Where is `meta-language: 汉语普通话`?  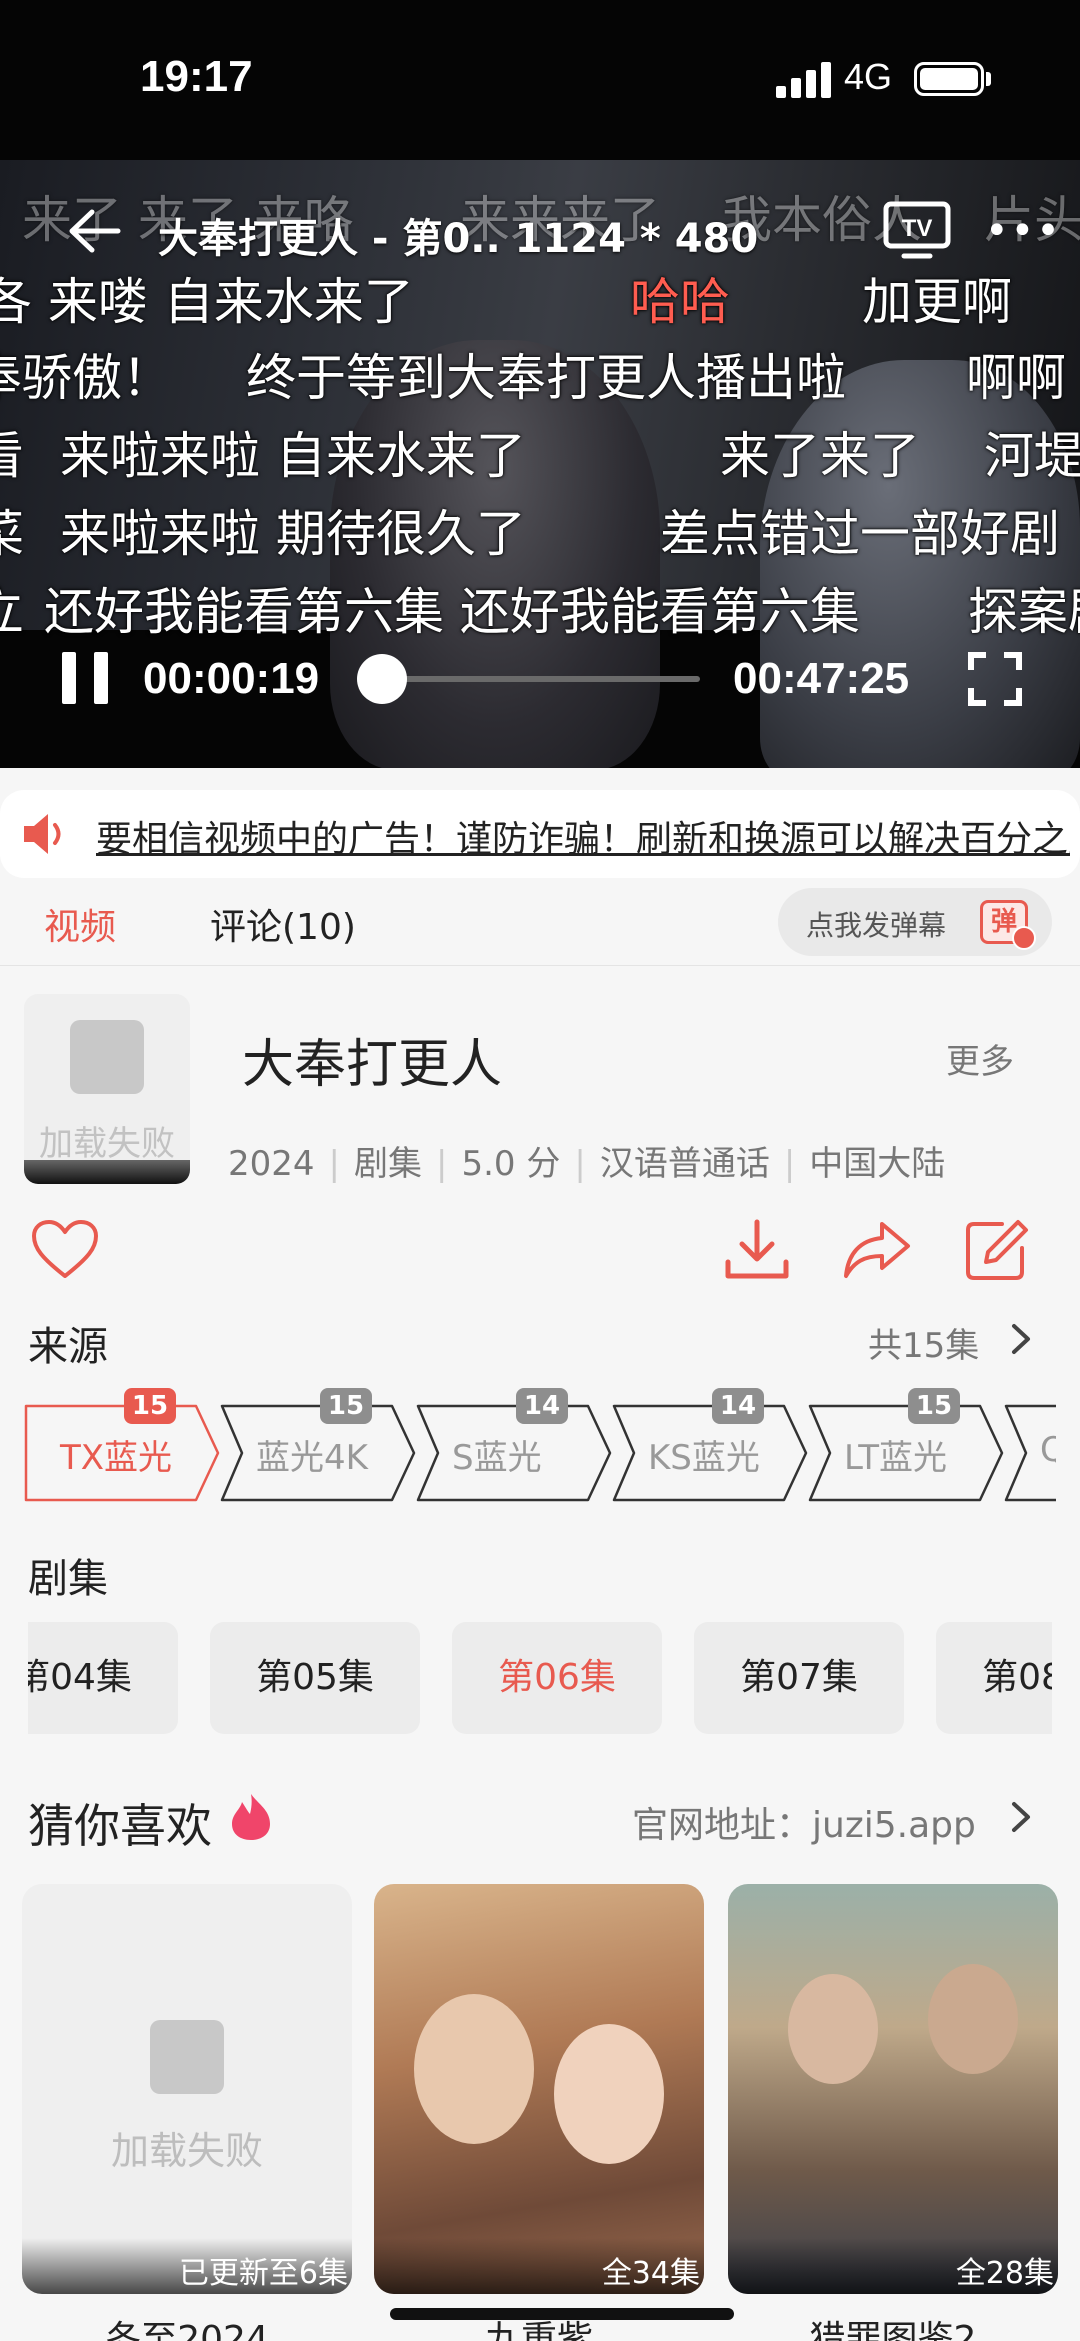
meta-language: 汉语普通话 is located at coordinates (684, 1164).